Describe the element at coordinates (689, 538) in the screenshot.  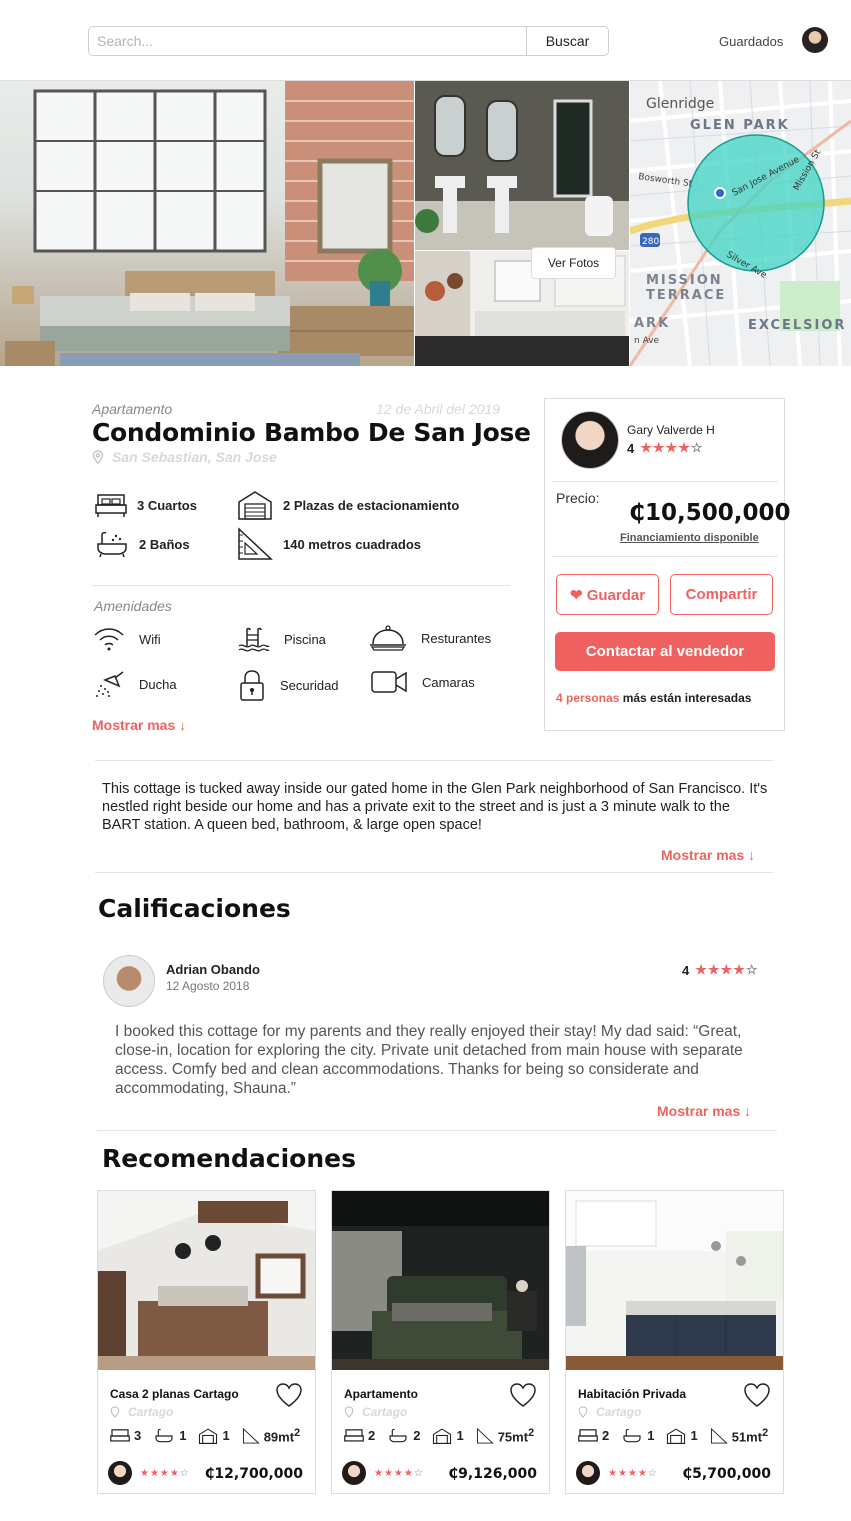
I see `financing-link: Financiamiento disponible` at that location.